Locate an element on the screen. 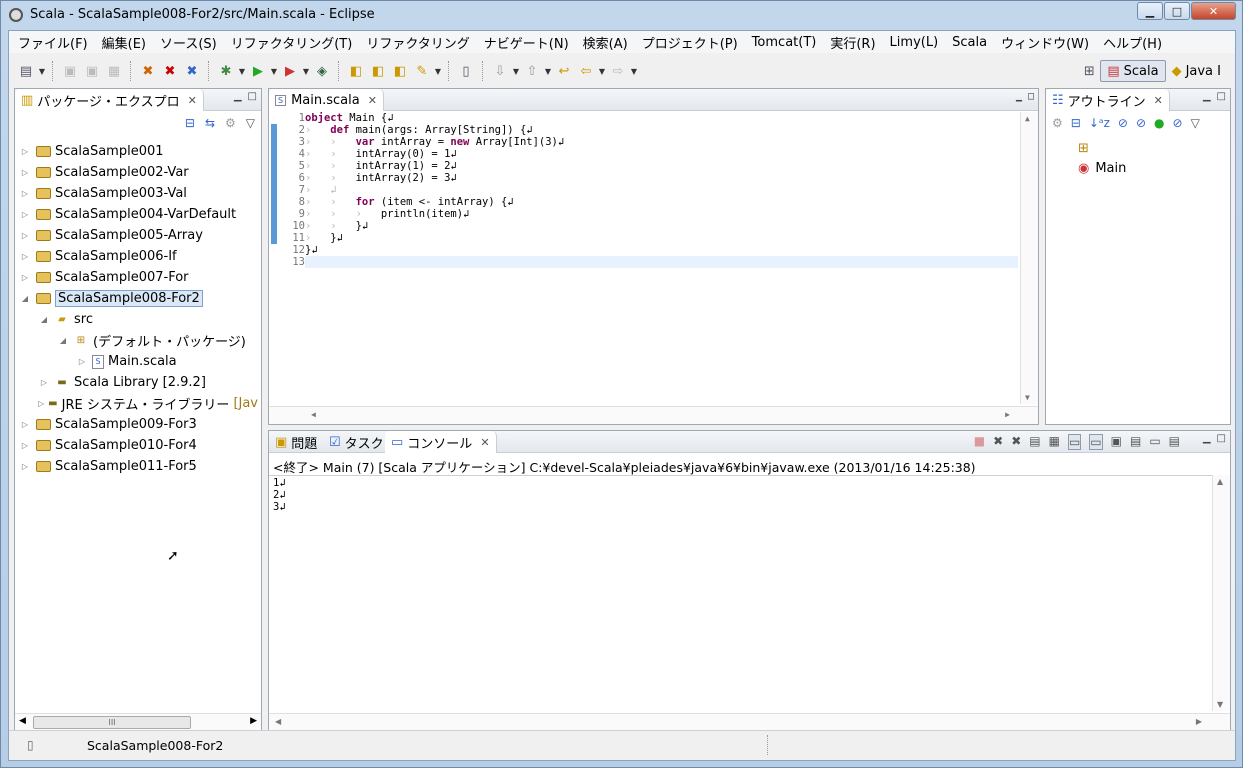 The width and height of the screenshot is (1243, 768). hide-fields-icon: ⊘ is located at coordinates (1123, 123).